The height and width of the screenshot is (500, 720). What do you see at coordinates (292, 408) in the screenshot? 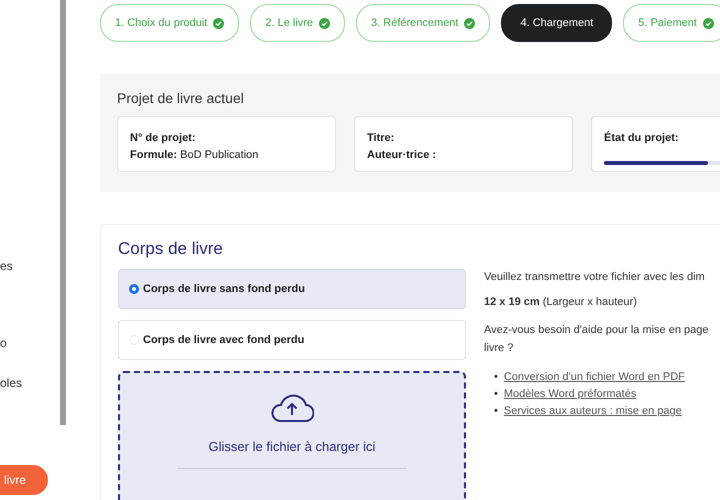
I see `cloud-upload-icon` at bounding box center [292, 408].